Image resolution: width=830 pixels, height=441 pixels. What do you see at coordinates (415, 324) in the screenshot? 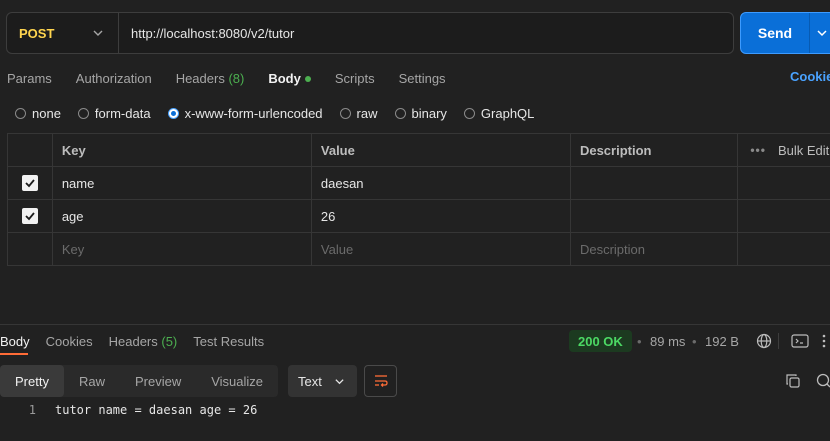
I see `response-divider` at bounding box center [415, 324].